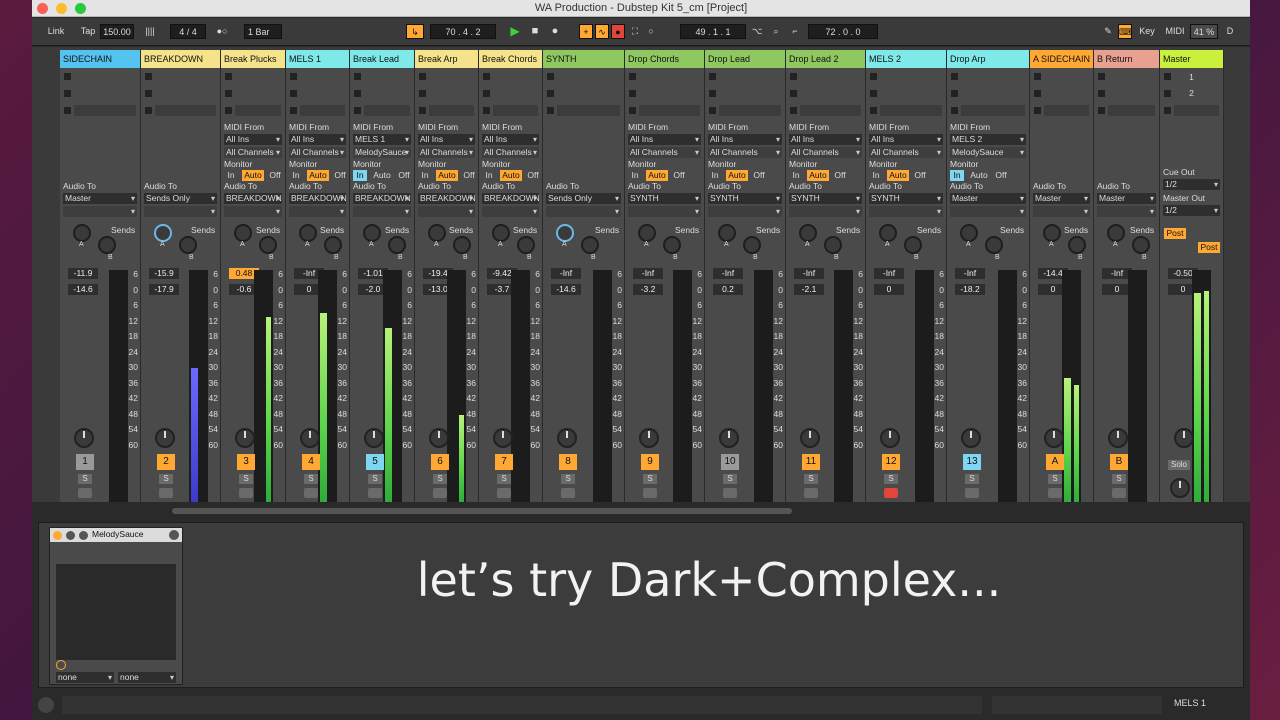  What do you see at coordinates (728, 289) in the screenshot?
I see `peak-value: 0.2` at bounding box center [728, 289].